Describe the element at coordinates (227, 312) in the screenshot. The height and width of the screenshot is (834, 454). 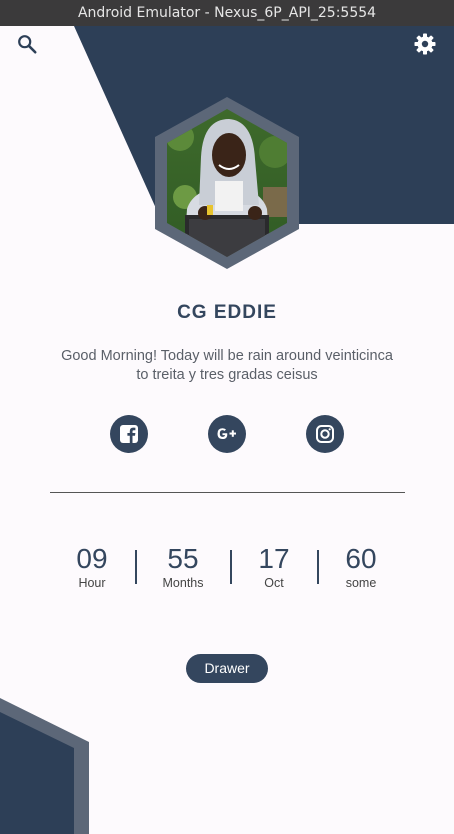
I see `profile-name: CG EDDIE` at that location.